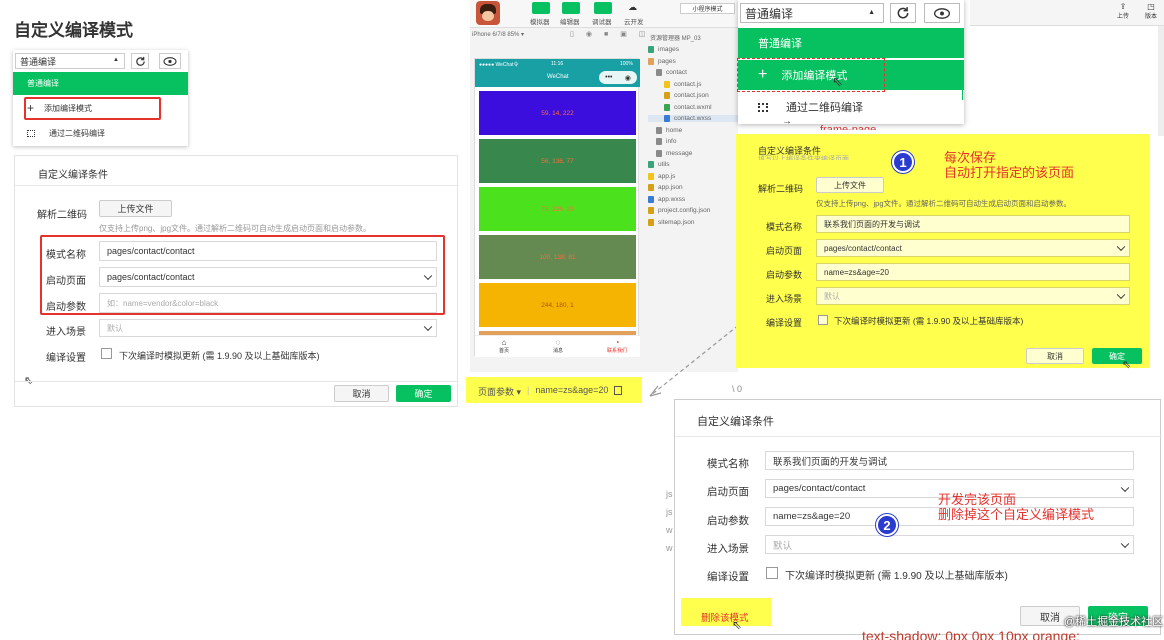 This screenshot has width=1164, height=640. What do you see at coordinates (671, 141) in the screenshot?
I see `file-tree-label: info` at bounding box center [671, 141].